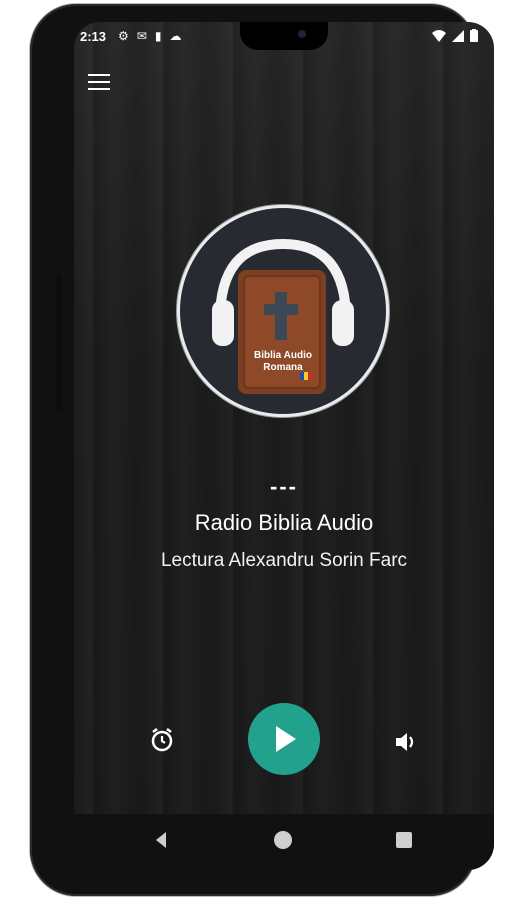  I want to click on status-left-icons: ⚙ ✉ ▮ ☁, so click(149, 36).